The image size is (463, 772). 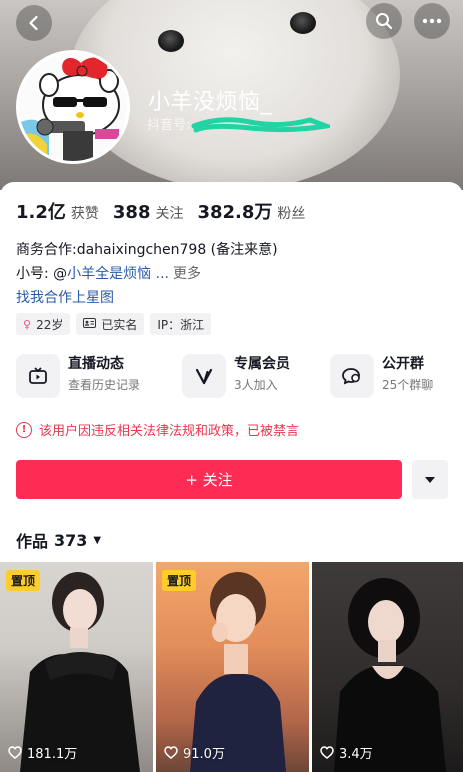 What do you see at coordinates (84, 214) in the screenshot?
I see `stat-label: 获赞` at bounding box center [84, 214].